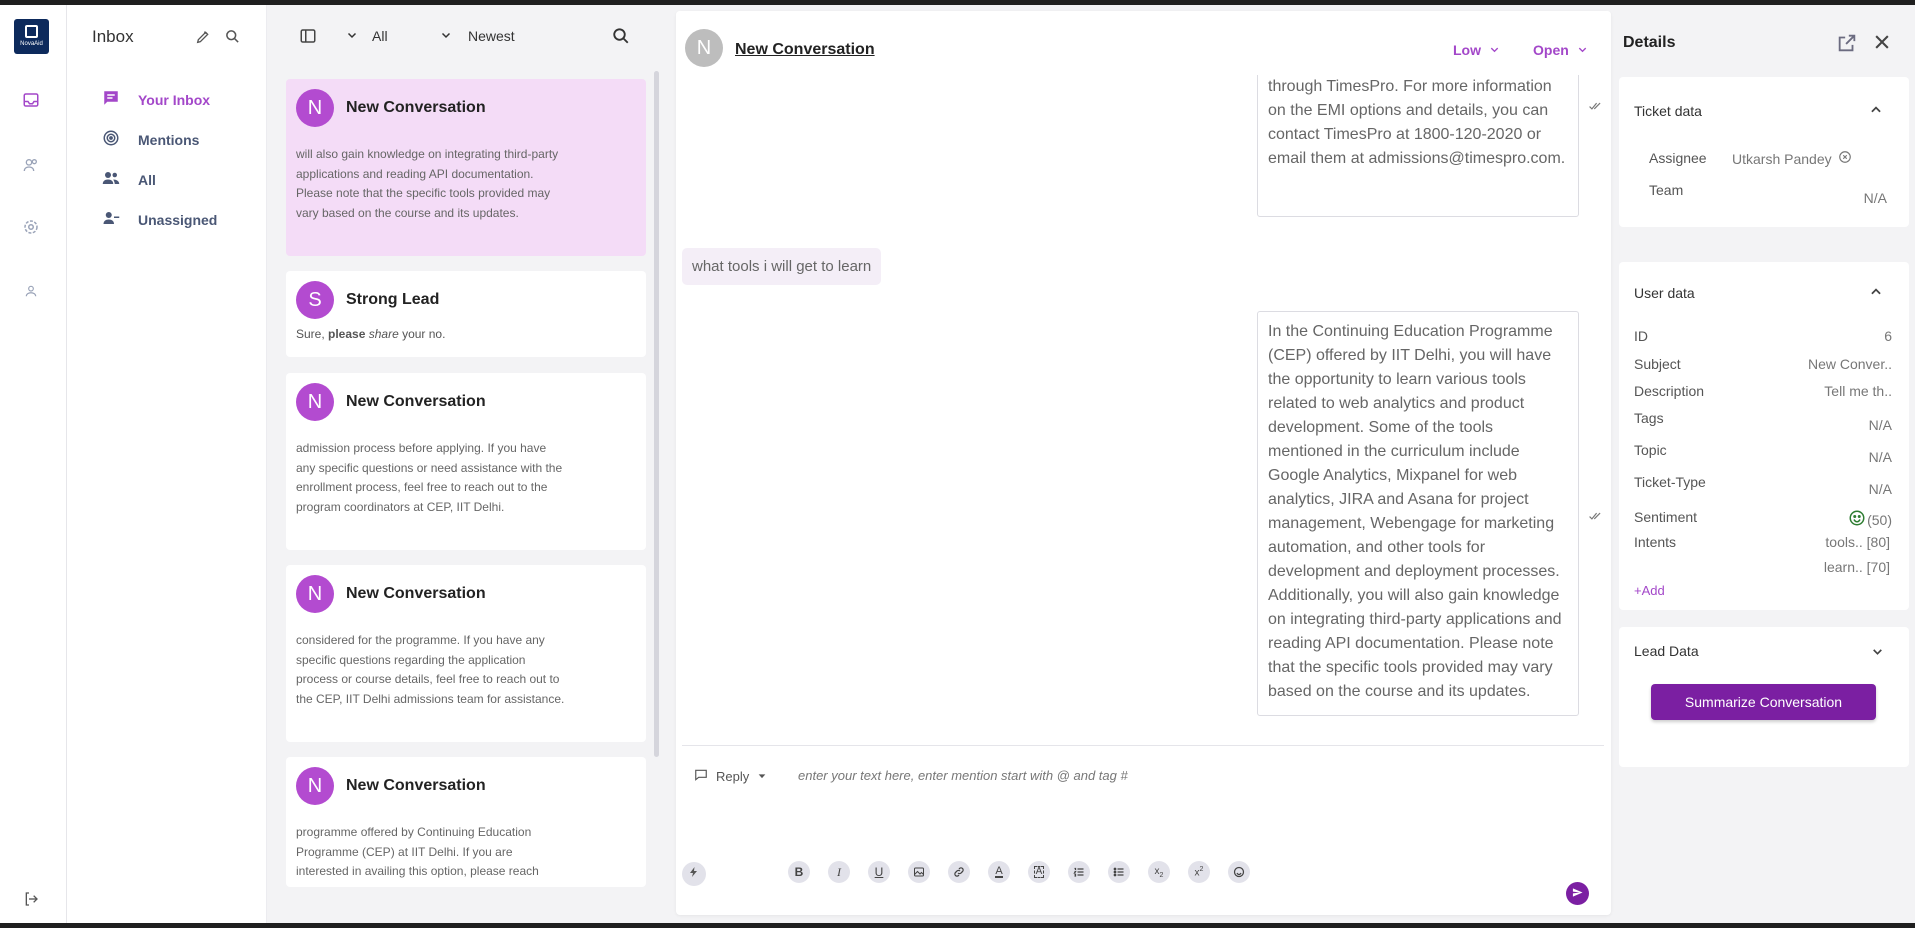  What do you see at coordinates (1858, 391) in the screenshot?
I see `user-field-value: Tell me th..` at bounding box center [1858, 391].